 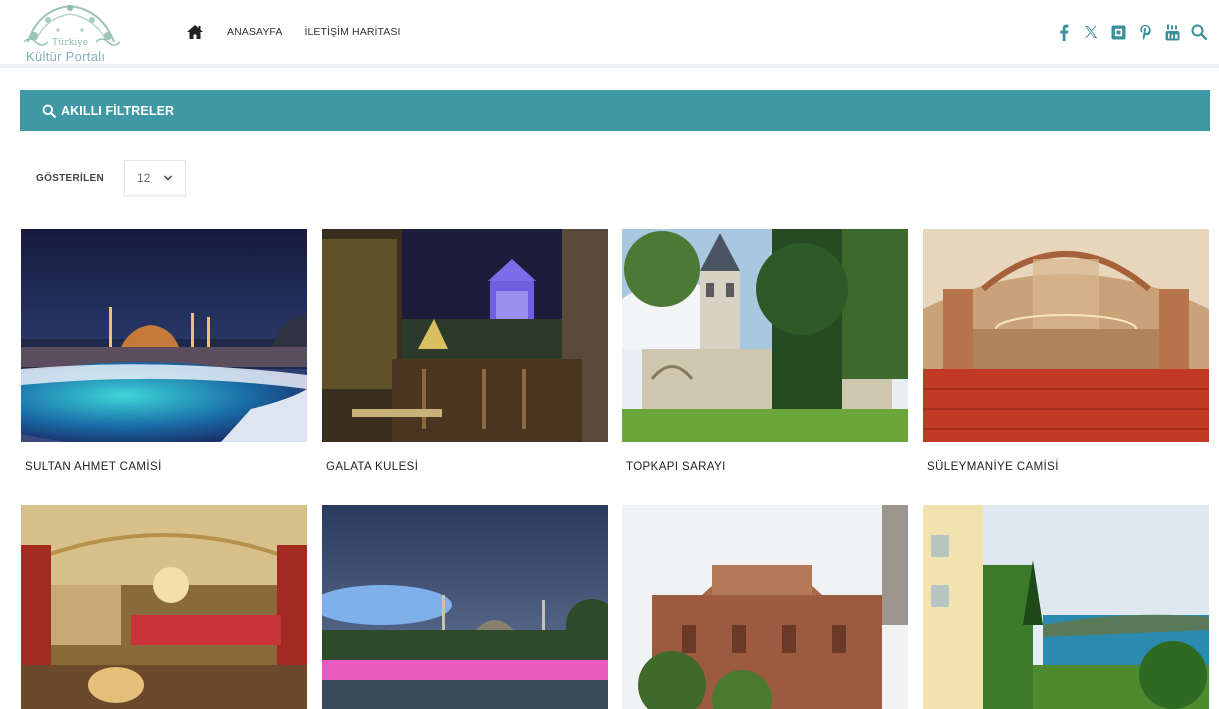 I want to click on place-card: SÜLEYMANİYE CAMİSİ, so click(x=1066, y=351).